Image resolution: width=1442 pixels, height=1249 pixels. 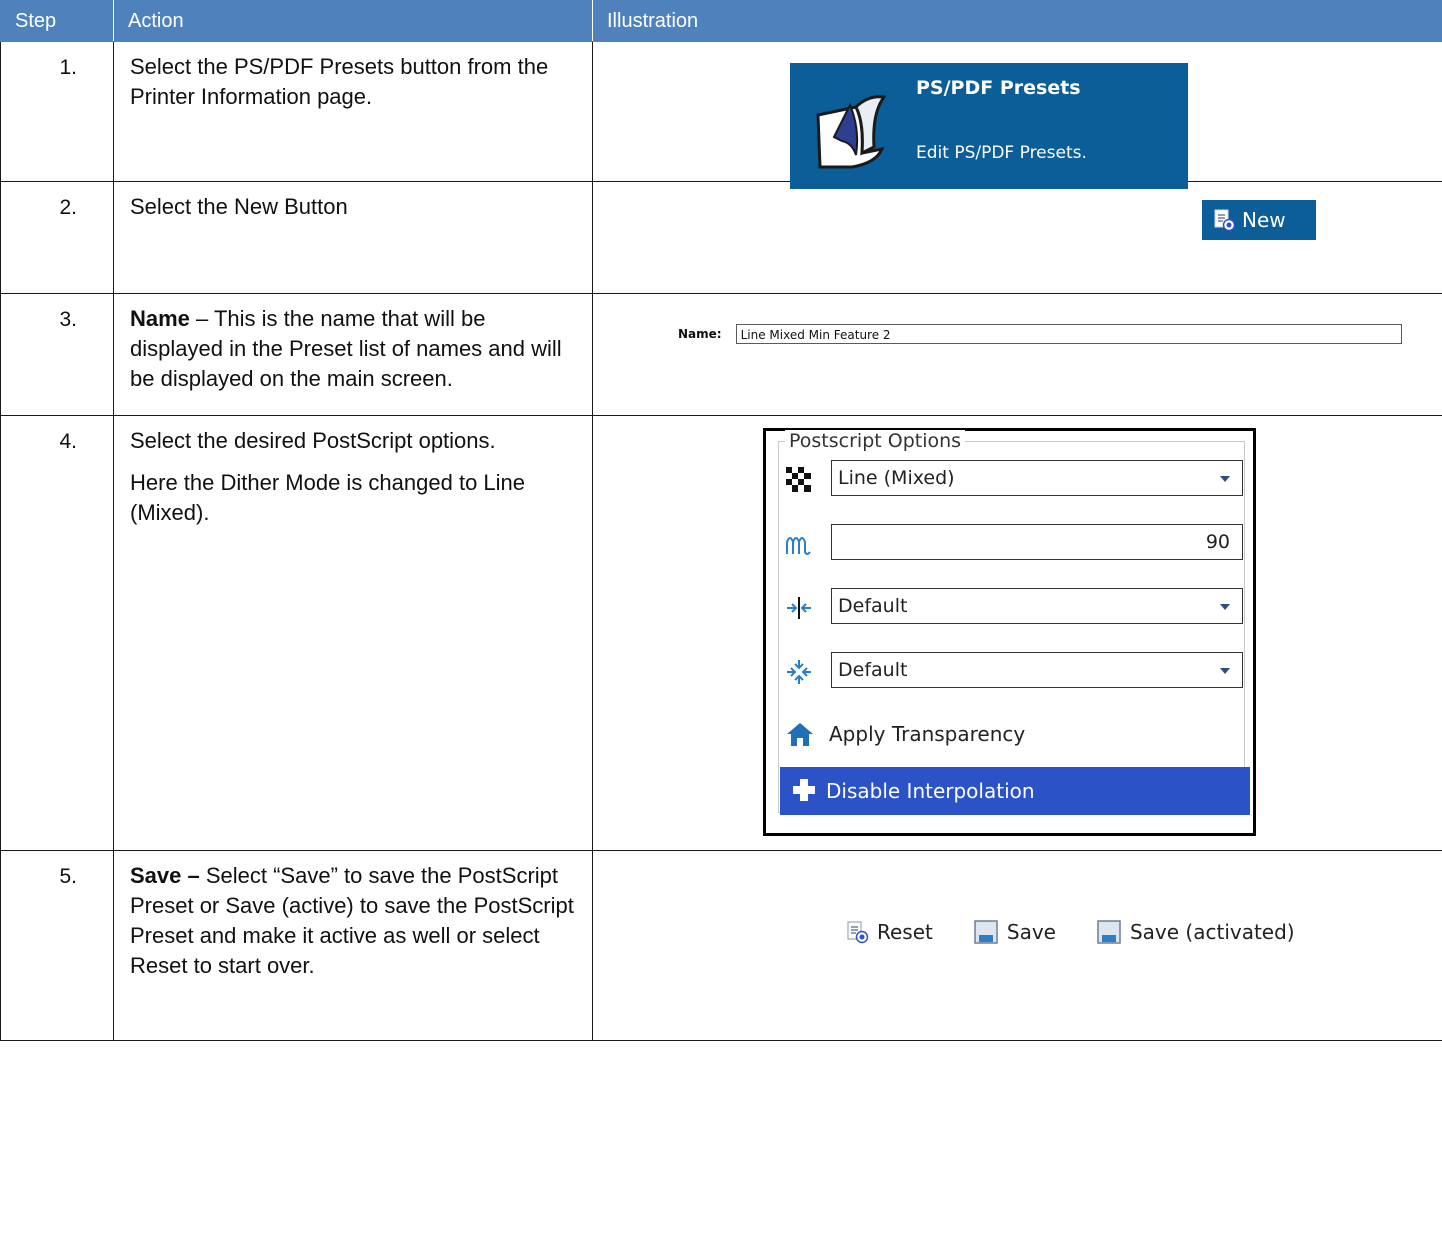 What do you see at coordinates (1068, 334) in the screenshot?
I see `name-input: Line Mixed Min Feature 2` at bounding box center [1068, 334].